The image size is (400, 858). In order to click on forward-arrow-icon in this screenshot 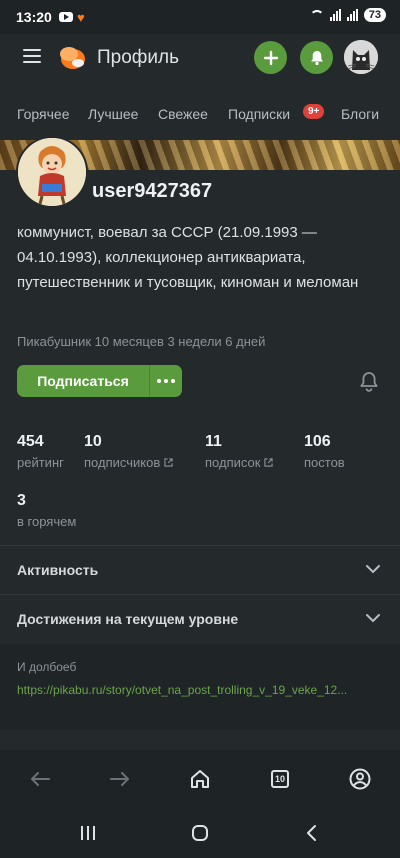, I will do `click(120, 779)`.